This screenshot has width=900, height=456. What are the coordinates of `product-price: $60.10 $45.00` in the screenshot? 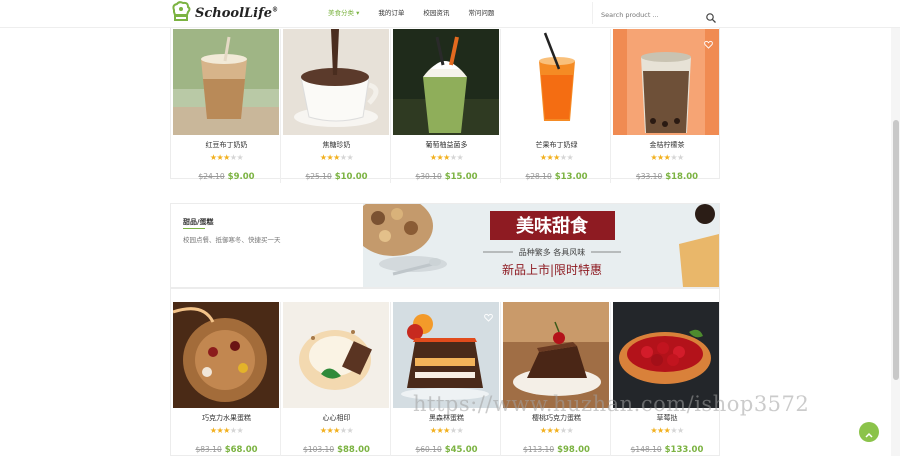 It's located at (446, 450).